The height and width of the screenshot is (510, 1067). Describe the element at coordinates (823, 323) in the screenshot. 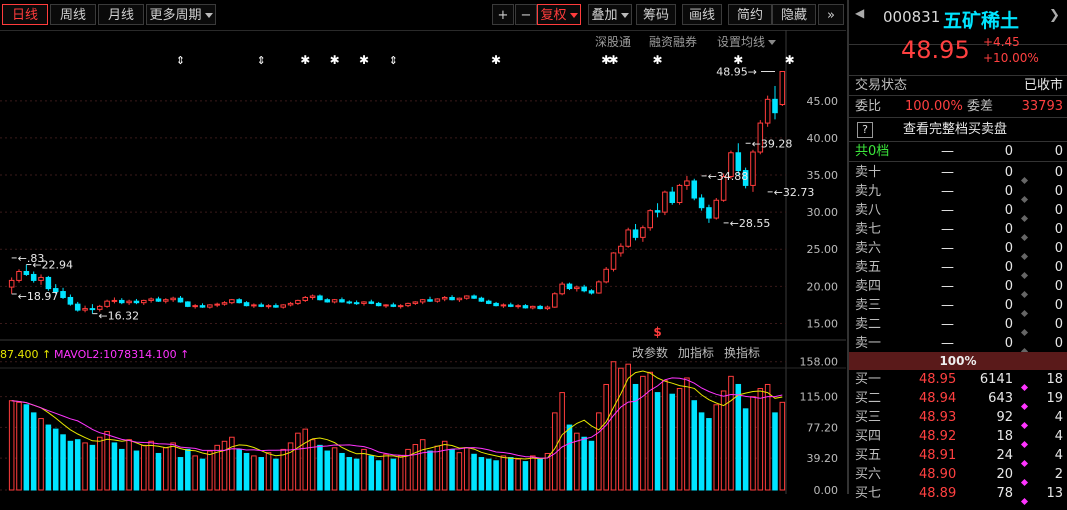

I see `price-tick-label: 15.00` at that location.